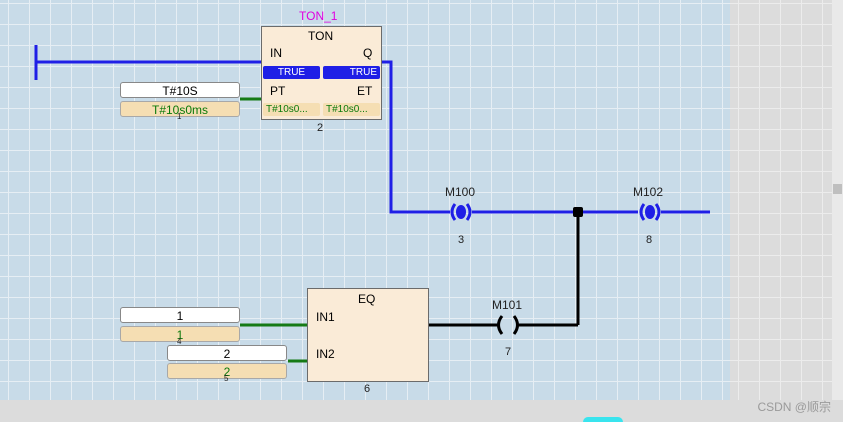 The width and height of the screenshot is (843, 422). I want to click on eq-in2-input-number: 5, so click(226, 378).